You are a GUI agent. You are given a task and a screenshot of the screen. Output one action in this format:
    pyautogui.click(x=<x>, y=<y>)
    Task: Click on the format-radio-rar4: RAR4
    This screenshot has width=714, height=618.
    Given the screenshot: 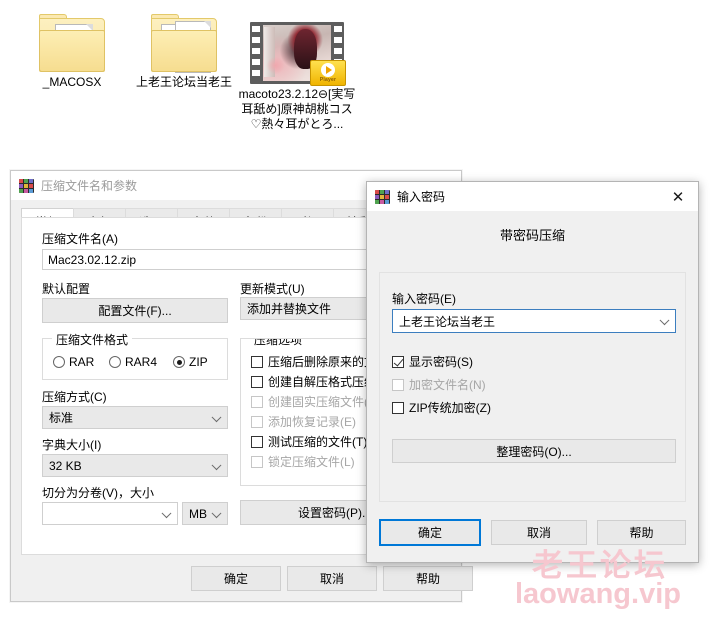 What is the action you would take?
    pyautogui.click(x=133, y=362)
    